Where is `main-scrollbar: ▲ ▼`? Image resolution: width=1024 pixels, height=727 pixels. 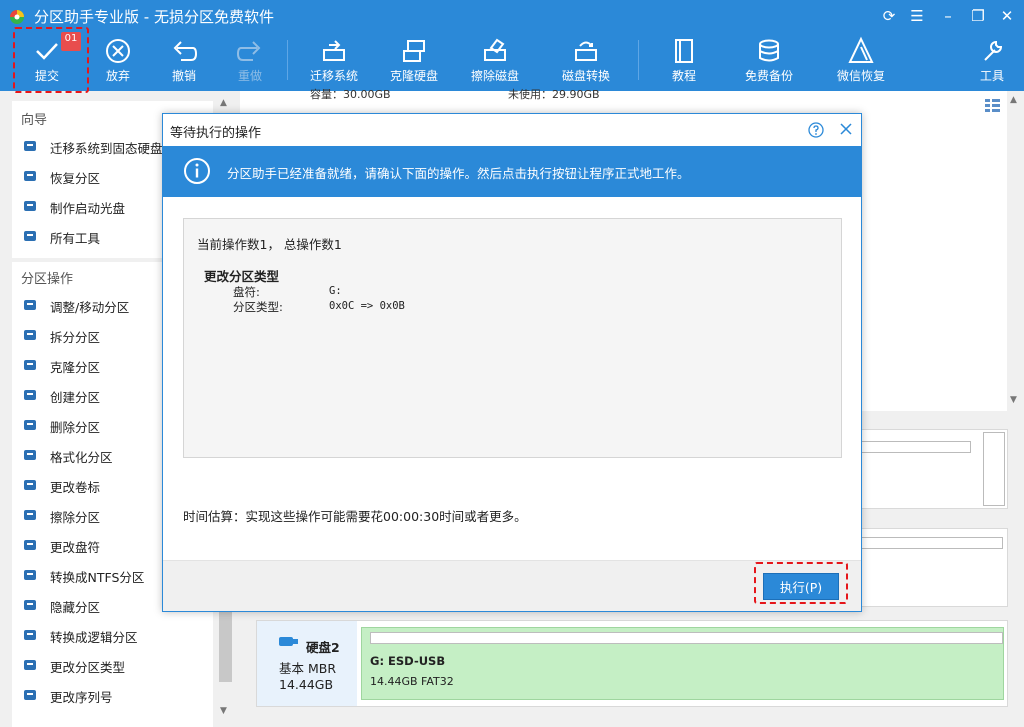
main-scrollbar: ▲ ▼ is located at coordinates (1015, 251).